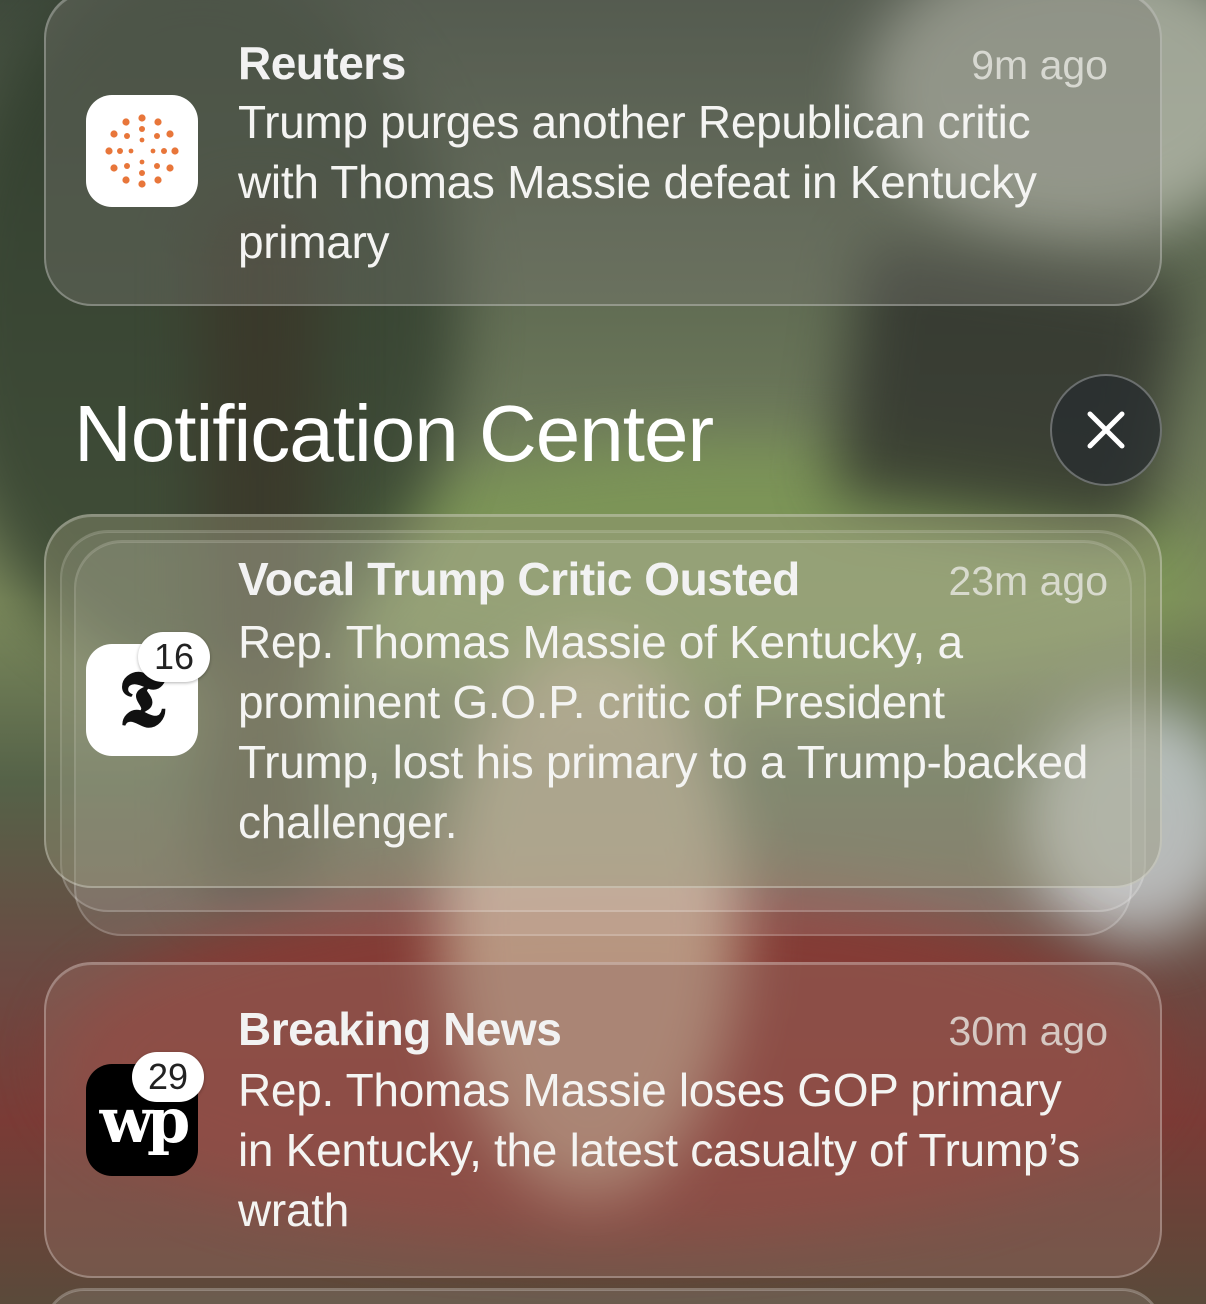 Image resolution: width=1206 pixels, height=1304 pixels. I want to click on reuters-dots-graphic, so click(142, 151).